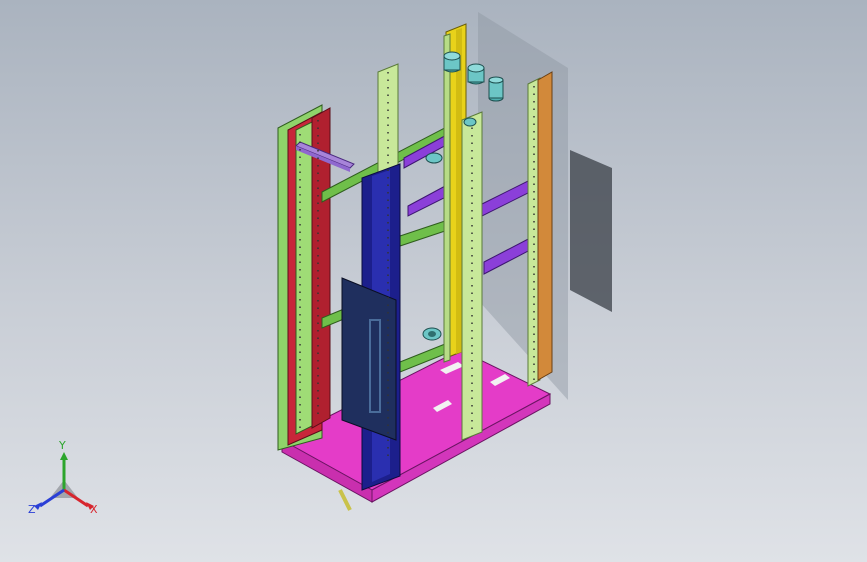  I want to click on leveling-foot, so click(345, 500).